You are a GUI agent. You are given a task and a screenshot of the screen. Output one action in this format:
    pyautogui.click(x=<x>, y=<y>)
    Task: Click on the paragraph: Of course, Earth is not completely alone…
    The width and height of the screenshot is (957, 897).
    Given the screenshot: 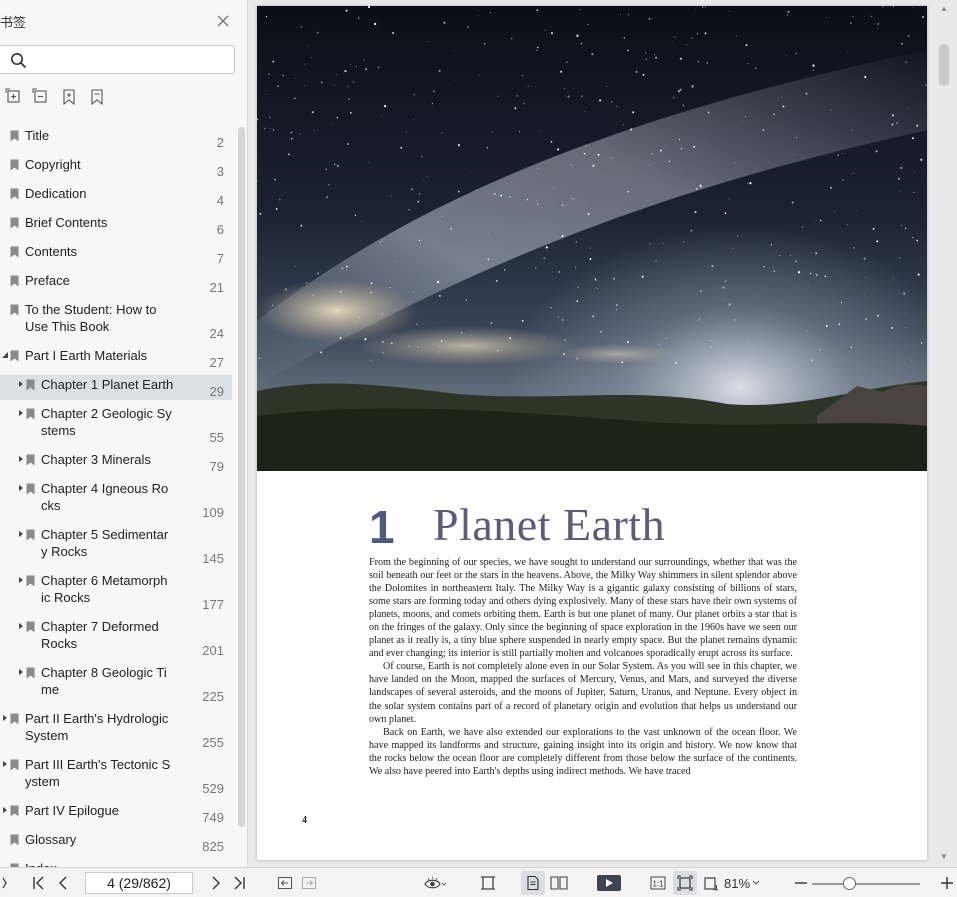 What is the action you would take?
    pyautogui.click(x=583, y=693)
    